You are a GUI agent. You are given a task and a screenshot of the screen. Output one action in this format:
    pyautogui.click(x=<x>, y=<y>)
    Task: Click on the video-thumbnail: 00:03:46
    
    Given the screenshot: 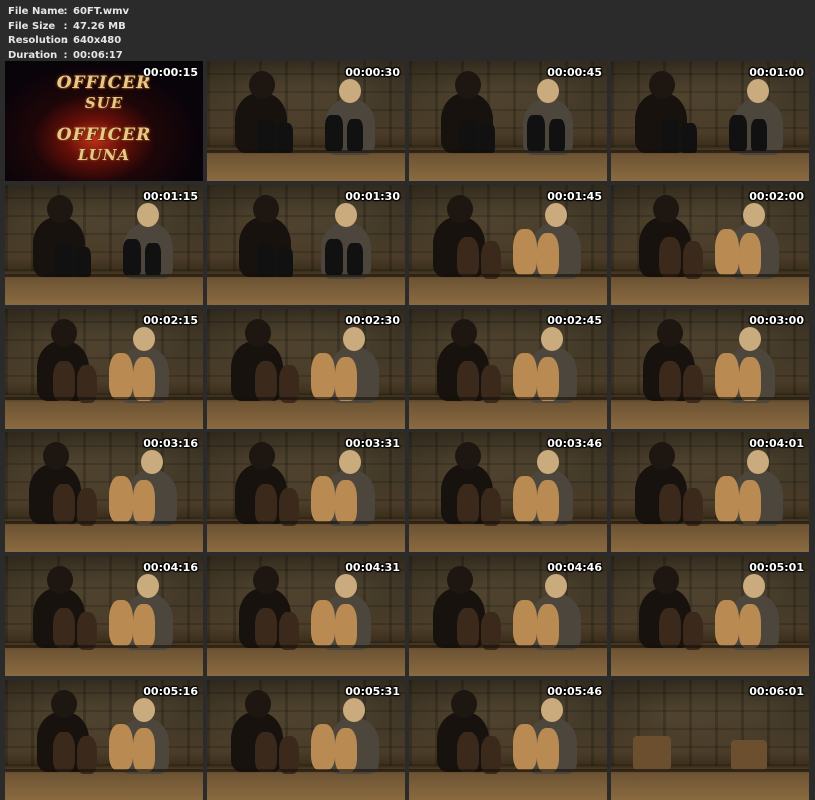 What is the action you would take?
    pyautogui.click(x=508, y=492)
    